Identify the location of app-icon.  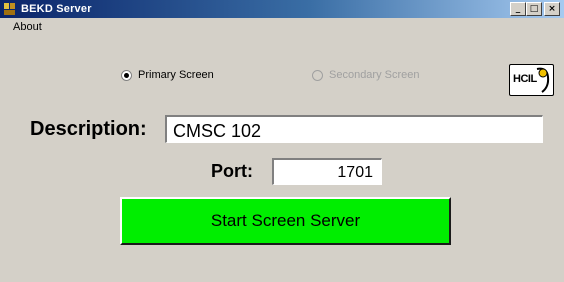
(10, 9).